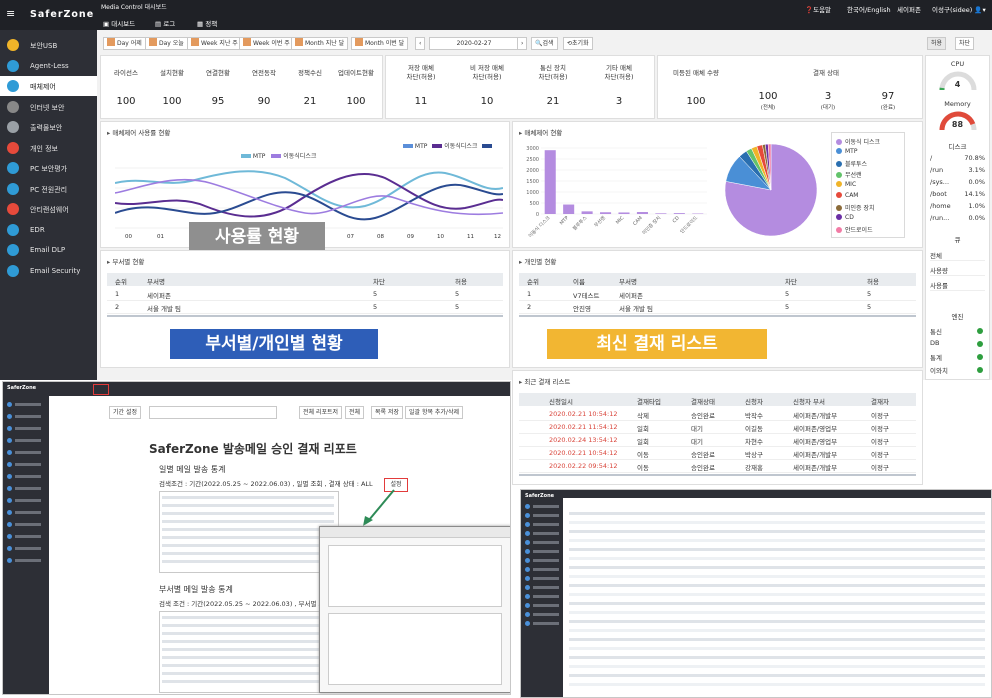  I want to click on tab-policy: ▦ 정책, so click(207, 23).